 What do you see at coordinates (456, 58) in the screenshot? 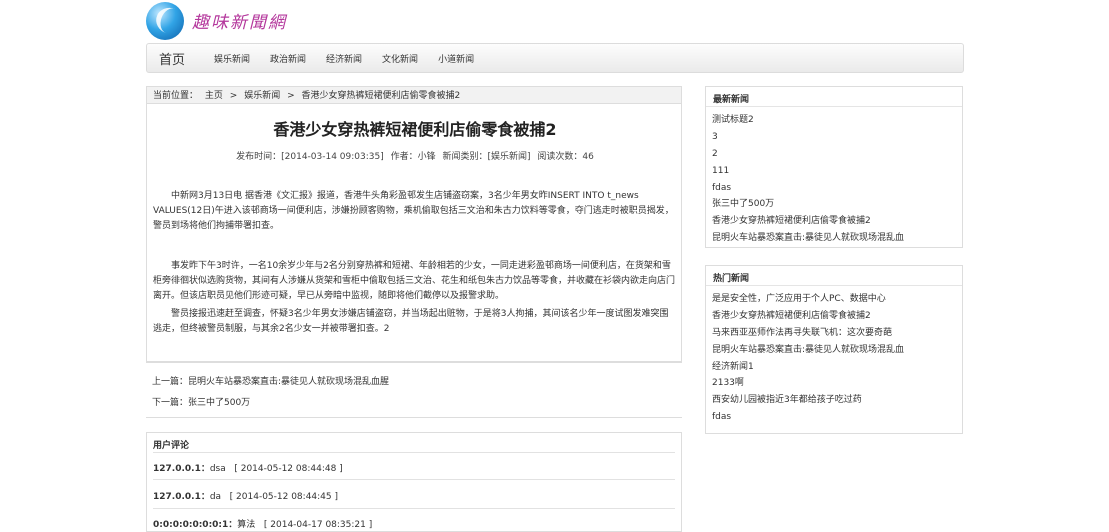
I see `nav-item-gossip: 小道新闻` at bounding box center [456, 58].